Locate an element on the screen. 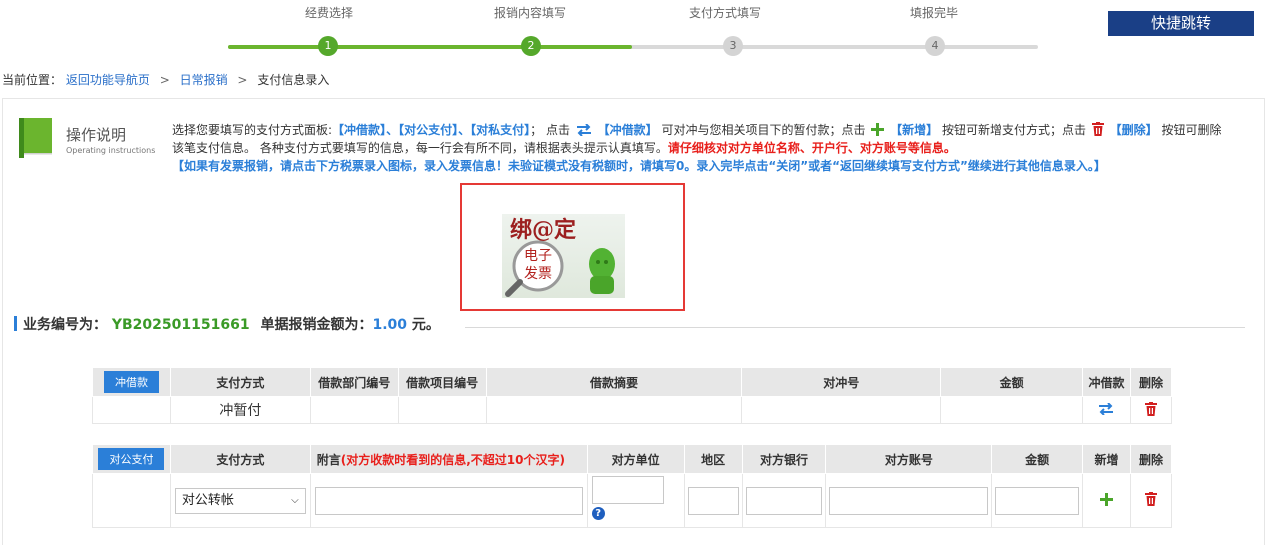 This screenshot has width=1268, height=545. step-dot-2: 2 is located at coordinates (531, 46).